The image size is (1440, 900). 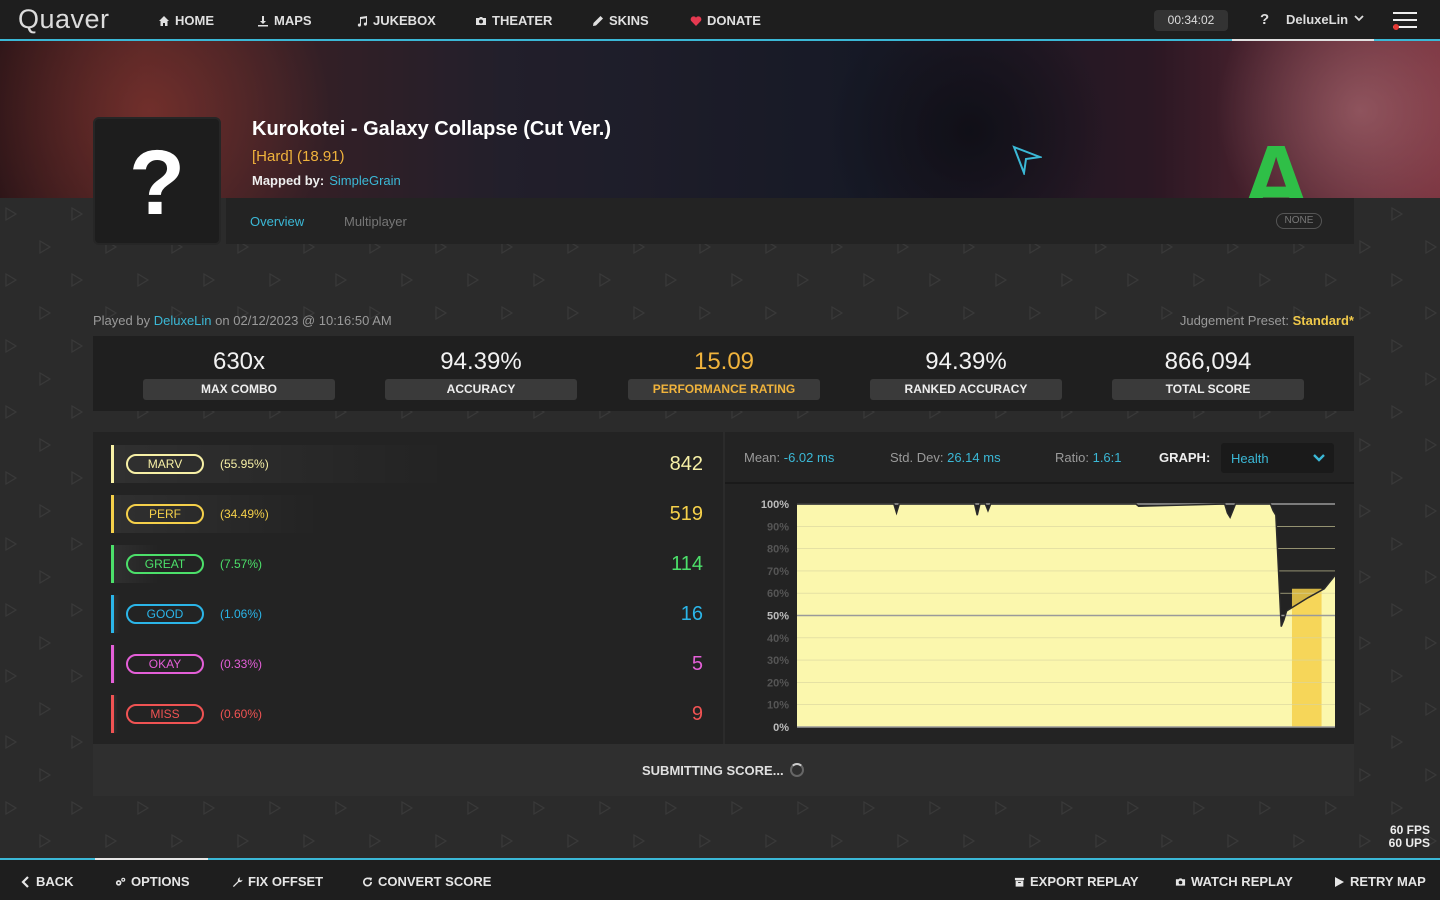 What do you see at coordinates (1396, 27) in the screenshot?
I see `notification-dot` at bounding box center [1396, 27].